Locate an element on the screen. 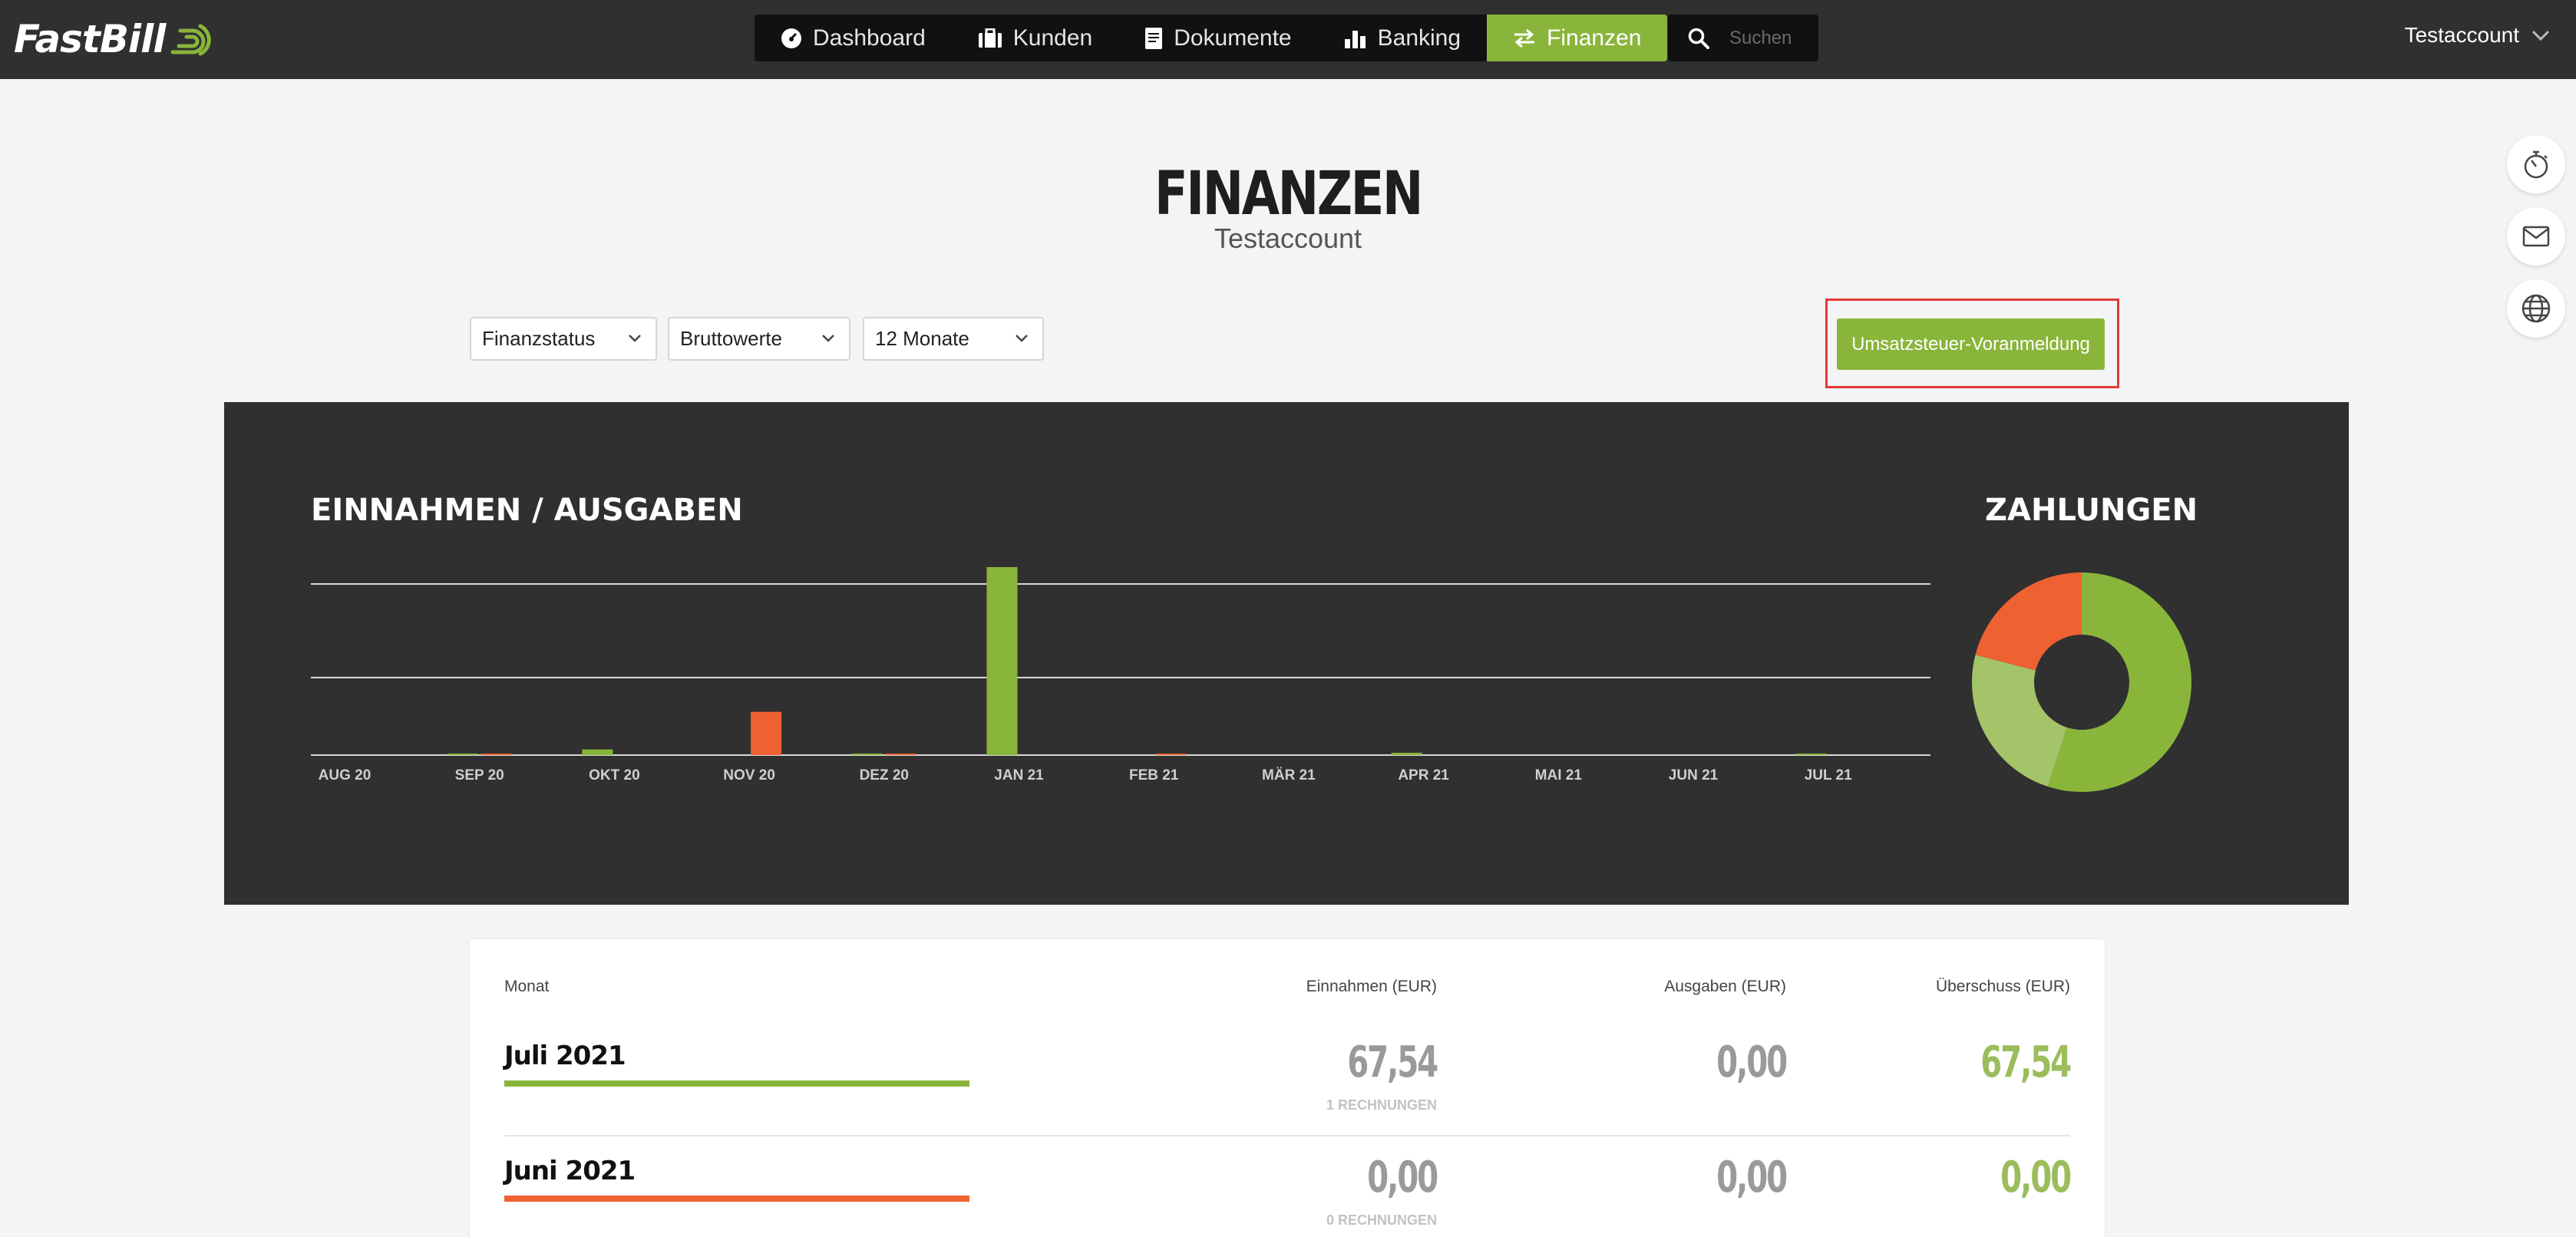 This screenshot has height=1237, width=2576. row-surplus: 67,54 is located at coordinates (2026, 1062).